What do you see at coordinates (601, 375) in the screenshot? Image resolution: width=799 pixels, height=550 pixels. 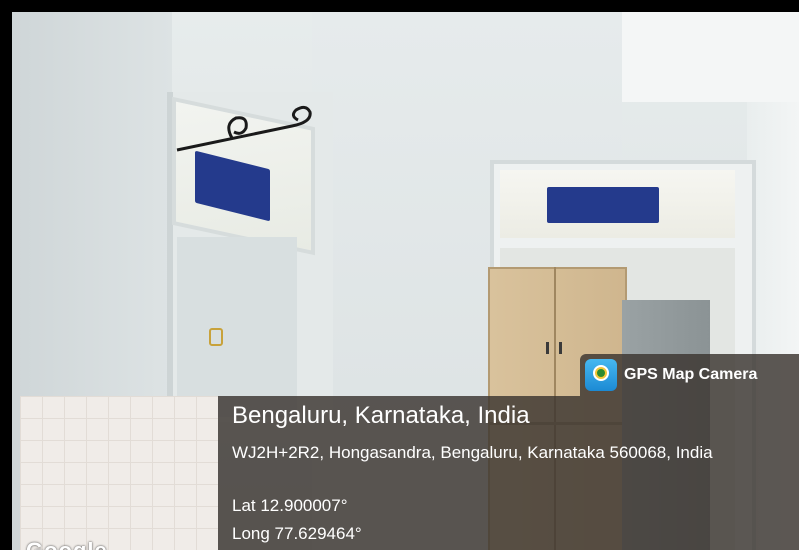 I see `gps-map-camera-app-icon` at bounding box center [601, 375].